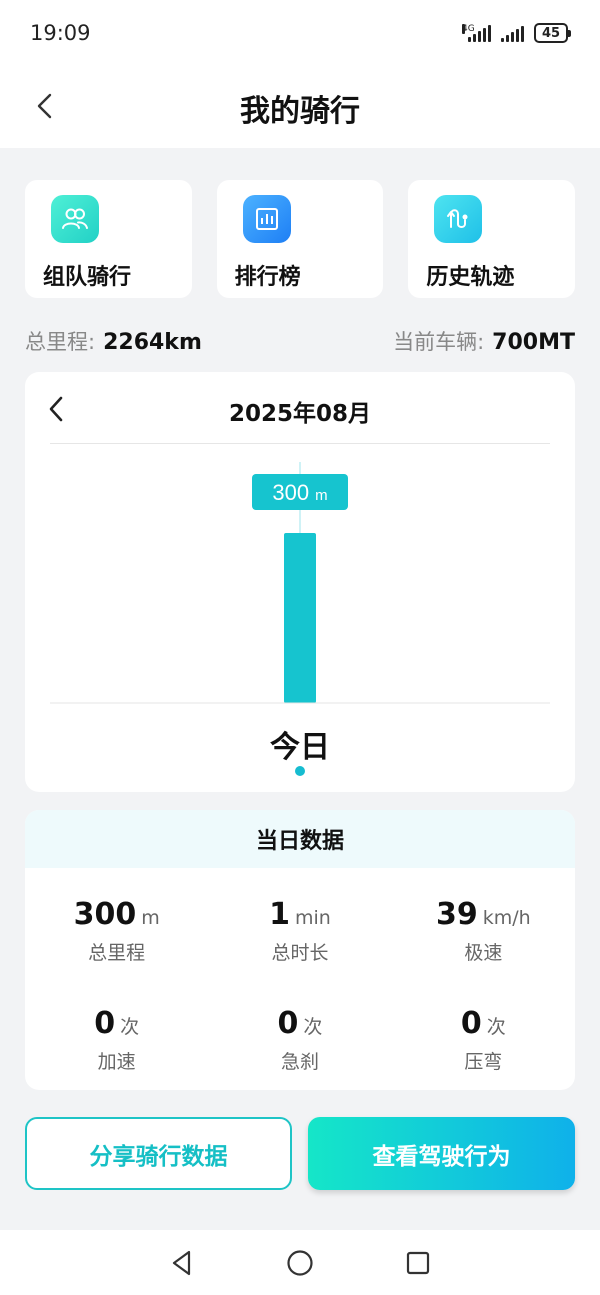 The height and width of the screenshot is (1295, 600). I want to click on stat-acceleration: 0次 加速, so click(116, 1040).